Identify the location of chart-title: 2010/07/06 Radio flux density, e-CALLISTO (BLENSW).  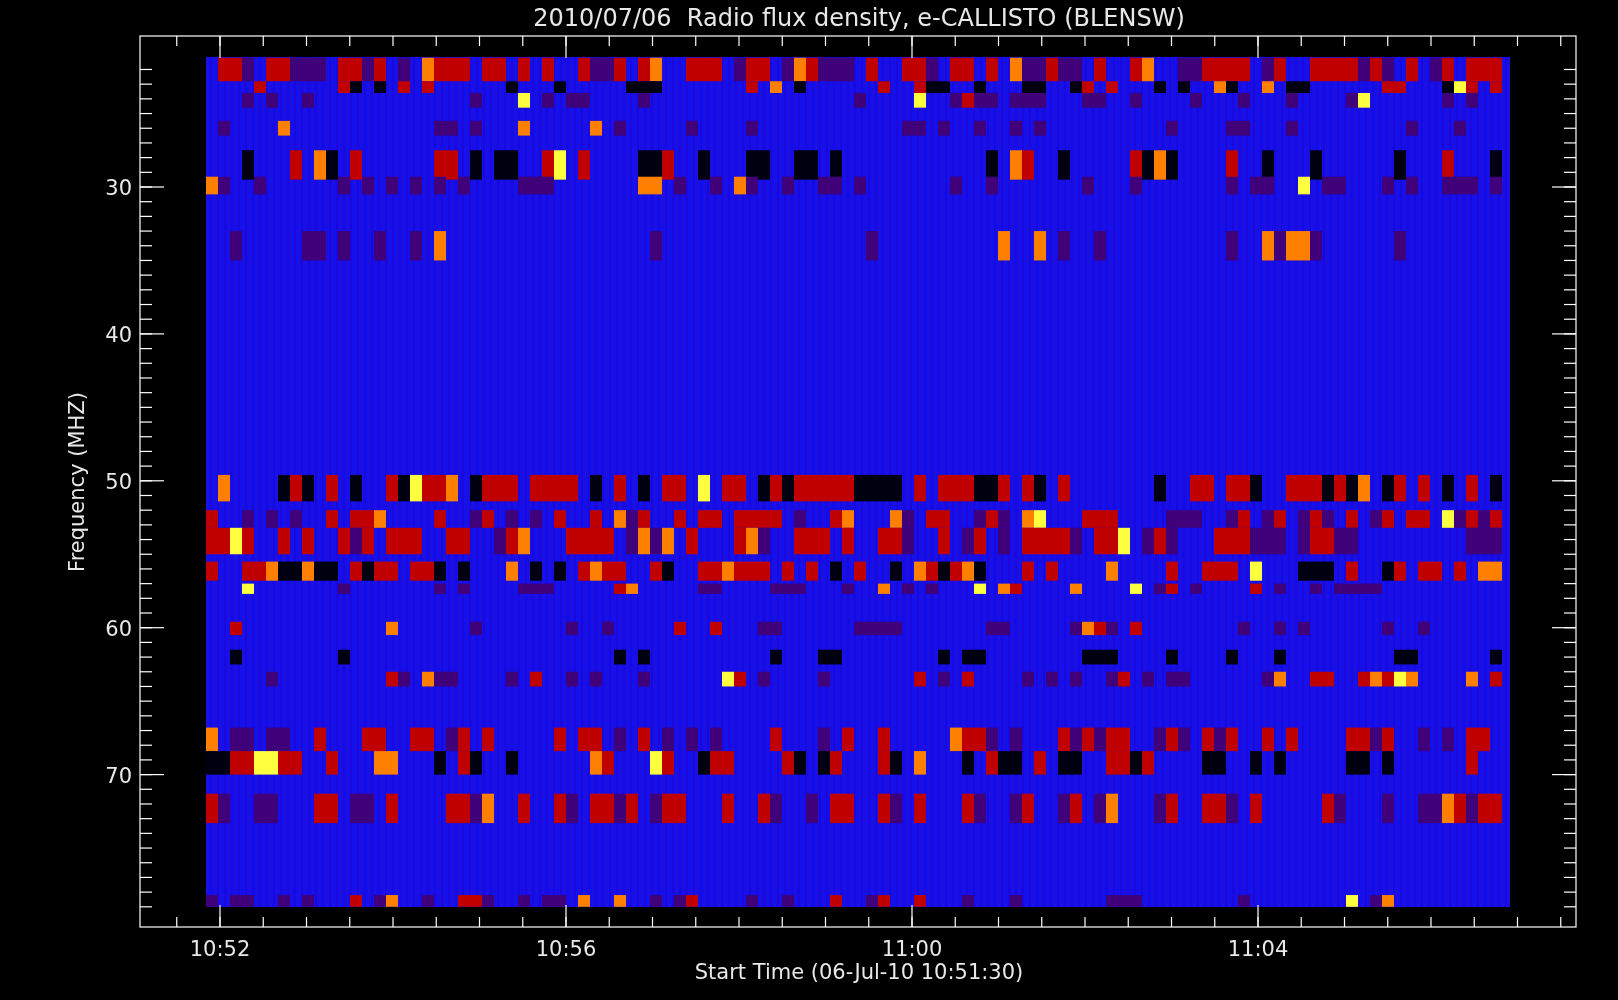
(859, 18).